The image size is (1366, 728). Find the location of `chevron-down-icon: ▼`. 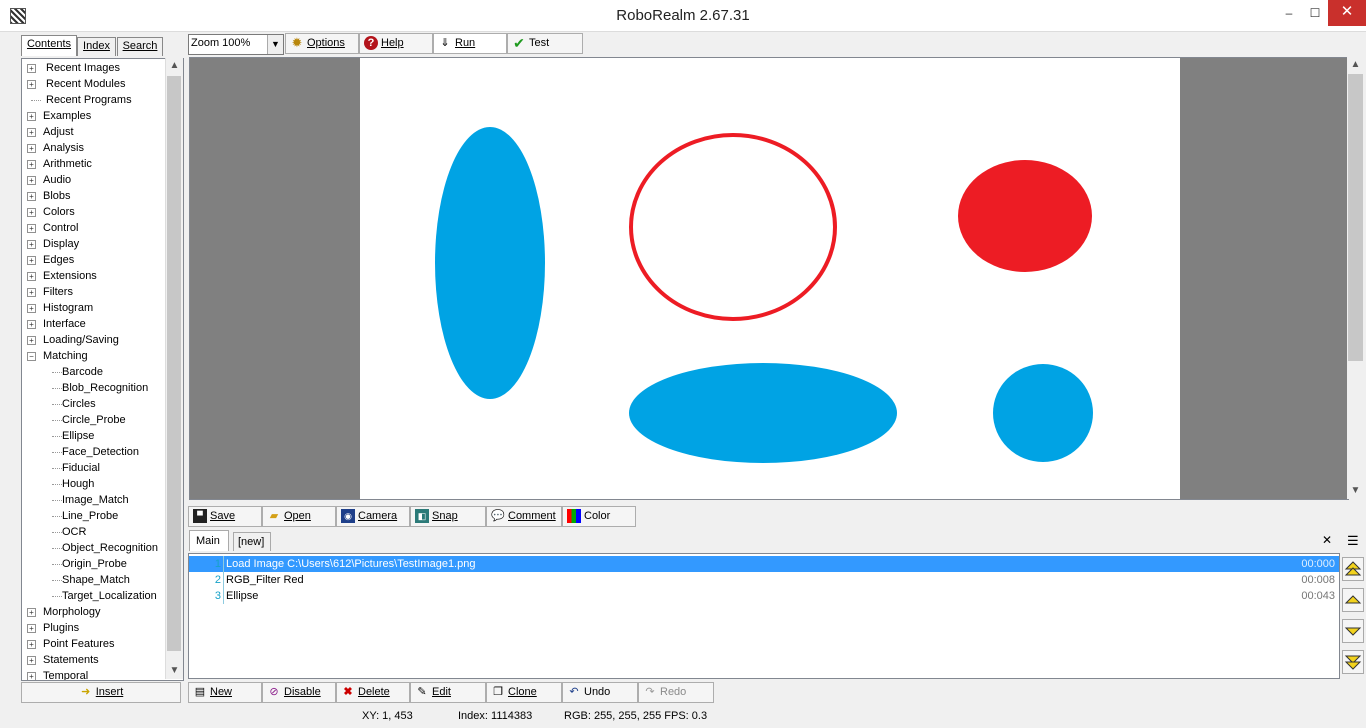

chevron-down-icon: ▼ is located at coordinates (275, 44).